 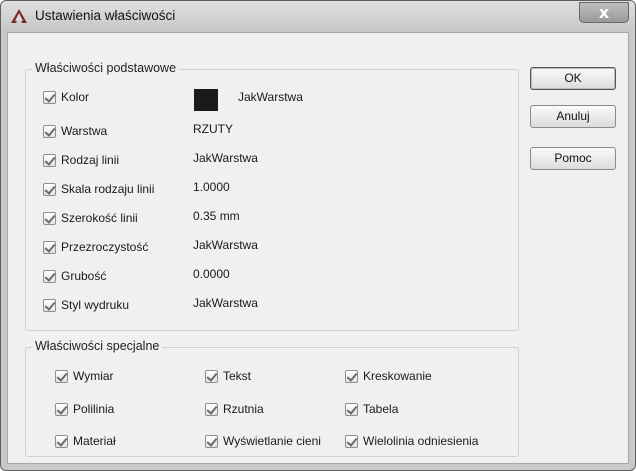 I want to click on checkbox-label: Polilinia, so click(x=94, y=409).